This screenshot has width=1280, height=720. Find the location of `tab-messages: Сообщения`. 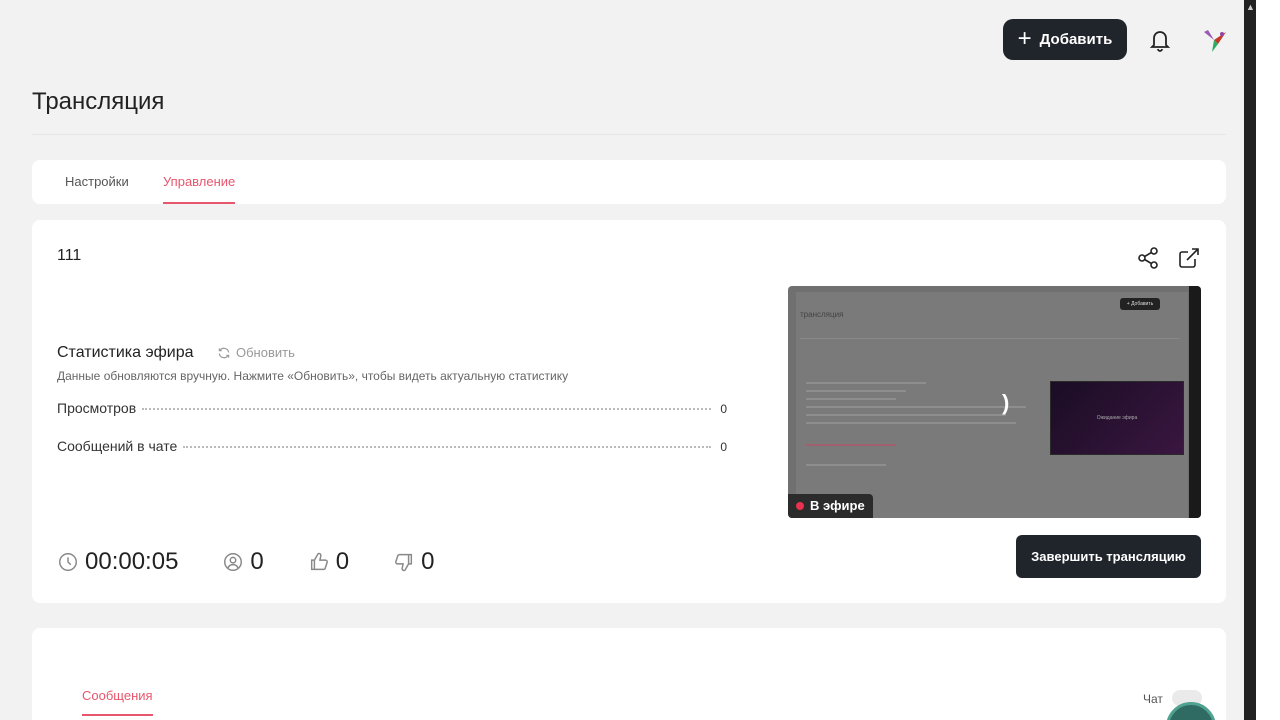

tab-messages: Сообщения is located at coordinates (117, 702).